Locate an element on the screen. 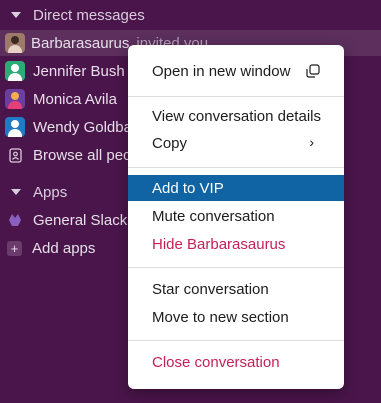 This screenshot has height=403, width=381. plus-icon: + is located at coordinates (14, 248).